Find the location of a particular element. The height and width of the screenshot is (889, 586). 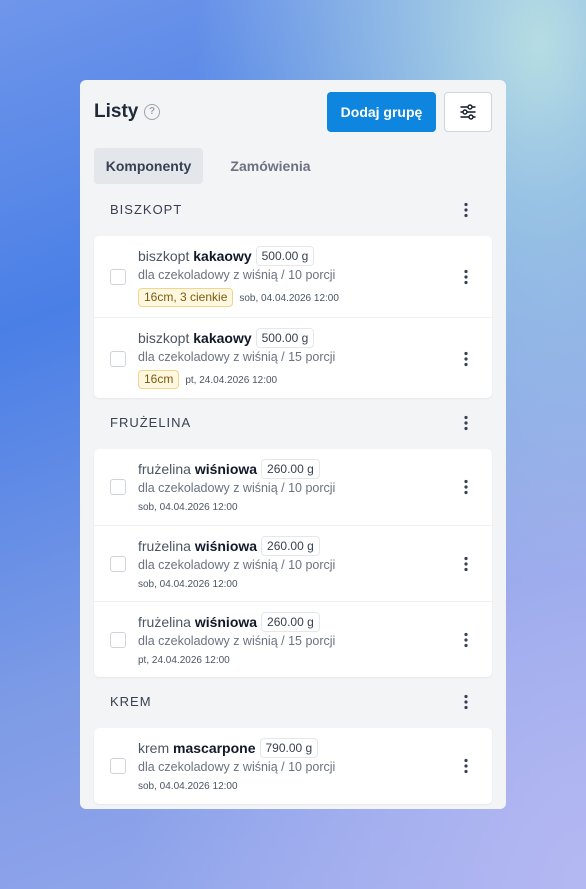

section-title: BISZKOPT is located at coordinates (146, 209).